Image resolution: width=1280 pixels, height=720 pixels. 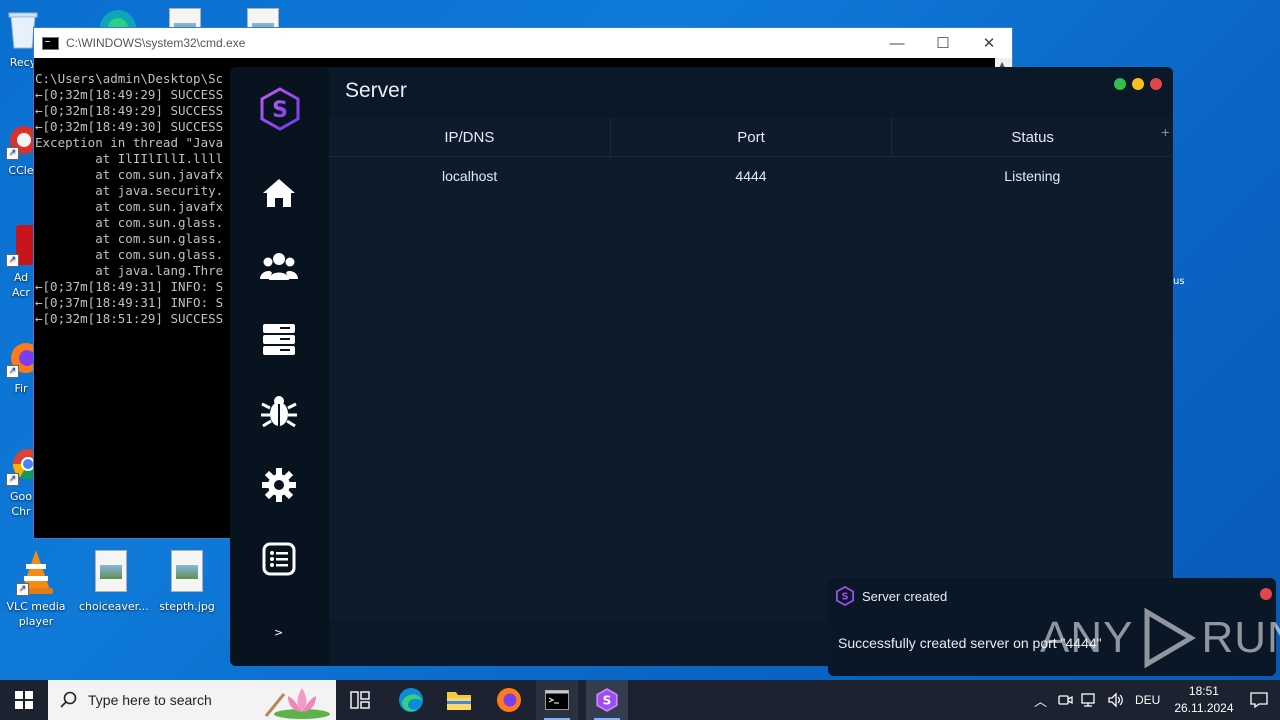 I want to click on clock: 18:51 26.11.2024, so click(x=1203, y=700).